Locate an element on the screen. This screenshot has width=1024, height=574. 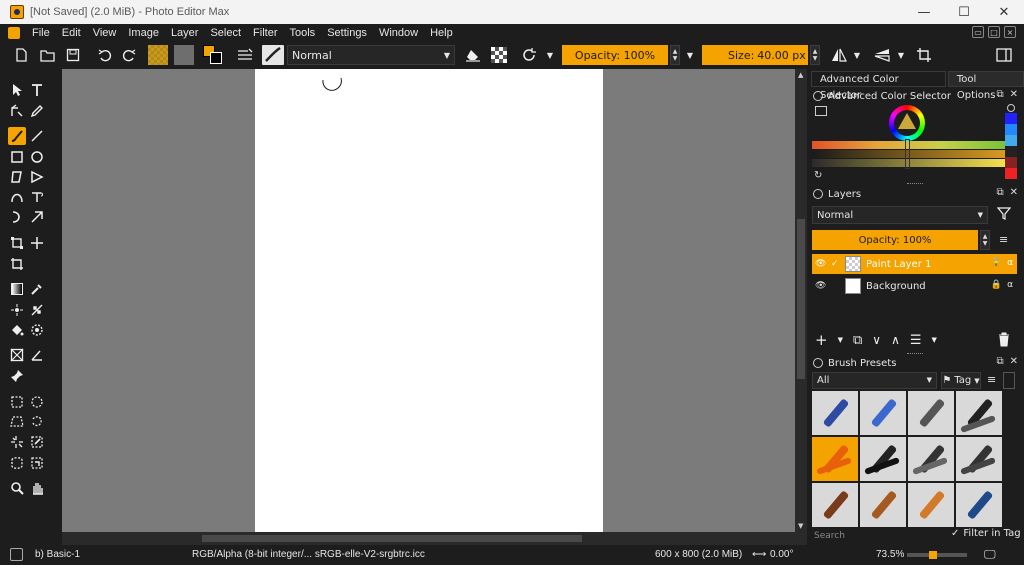
blend-mode-select: Normal ▼ is located at coordinates (371, 55).